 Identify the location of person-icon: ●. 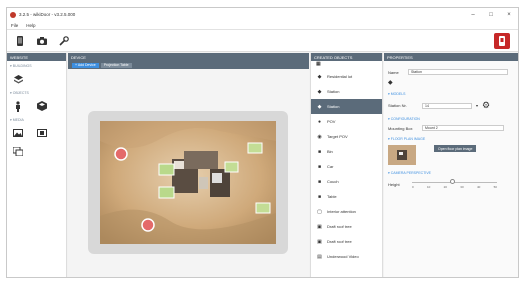
(319, 121).